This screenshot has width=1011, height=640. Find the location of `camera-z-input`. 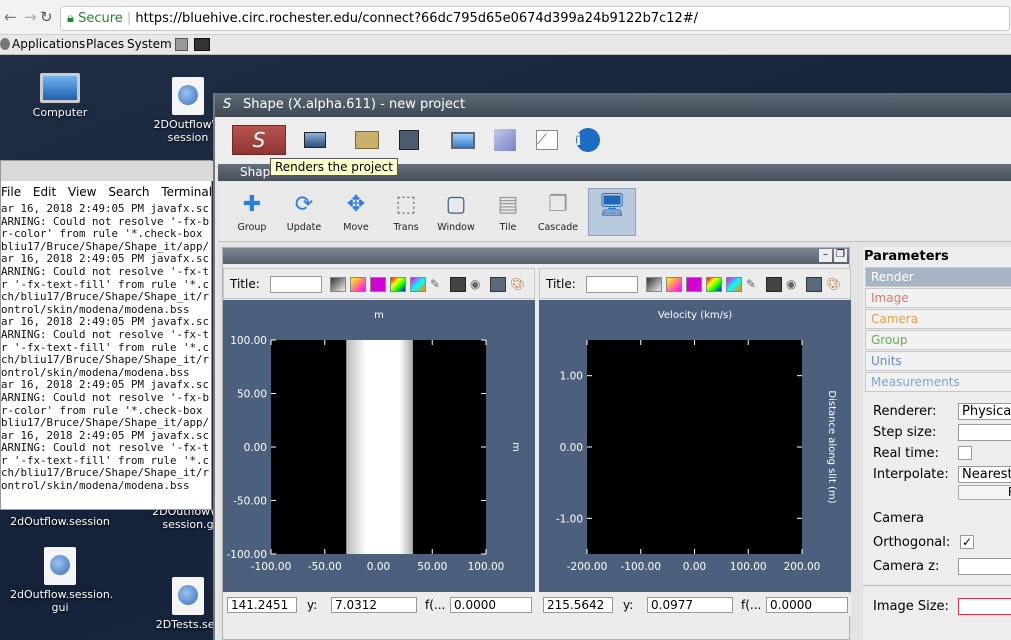

camera-z-input is located at coordinates (984, 566).